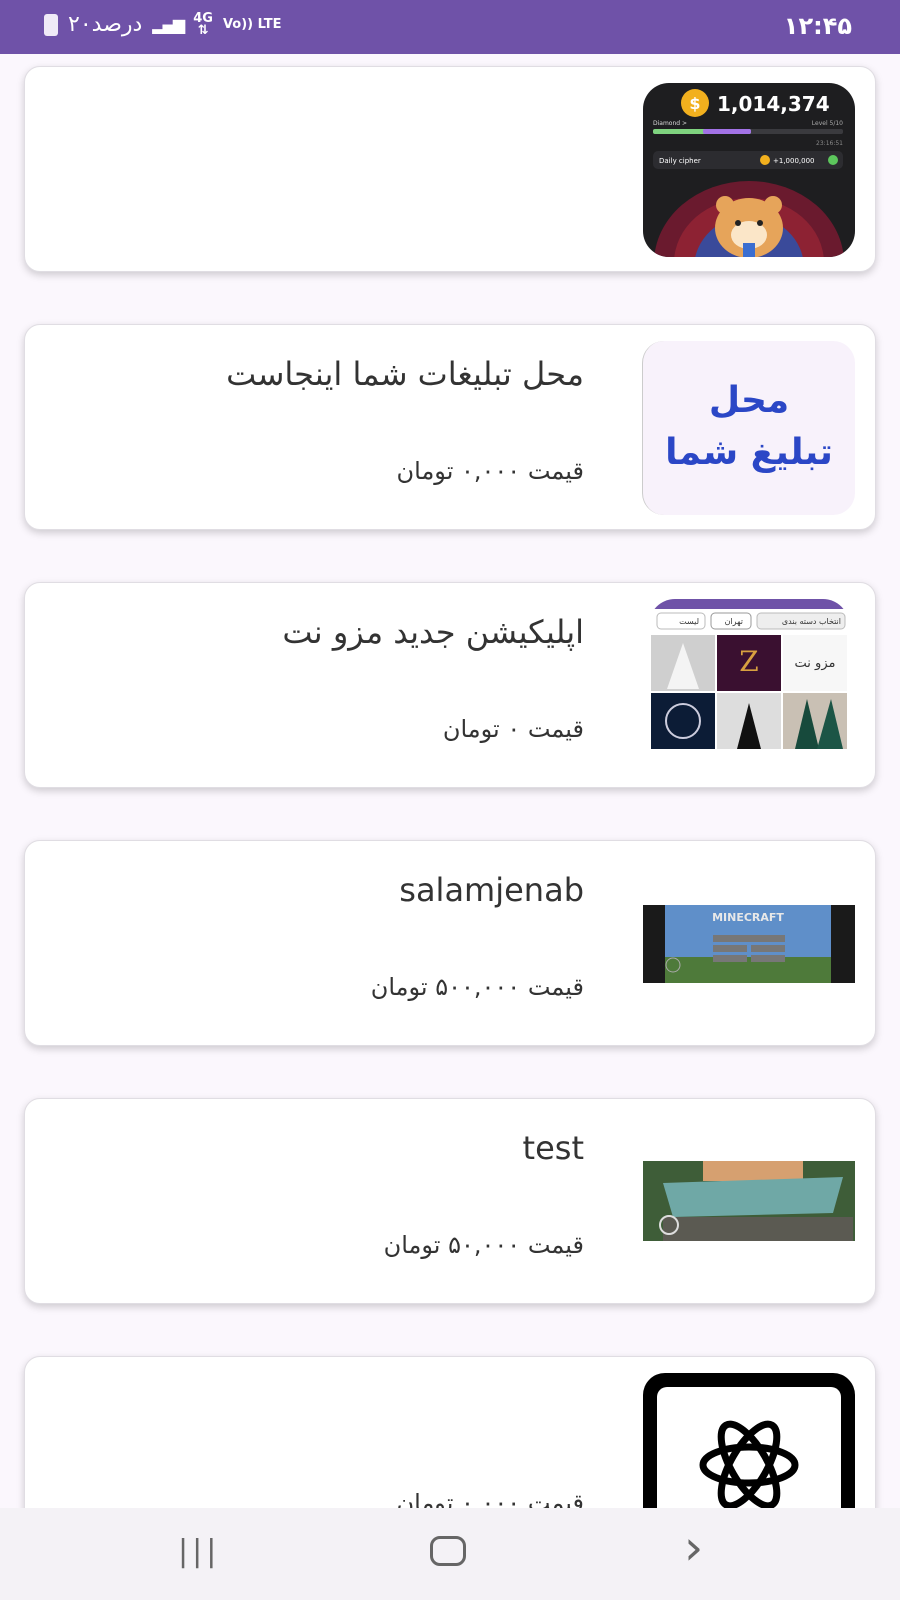  Describe the element at coordinates (749, 1440) in the screenshot. I see `chatgpt-logo-icon` at that location.